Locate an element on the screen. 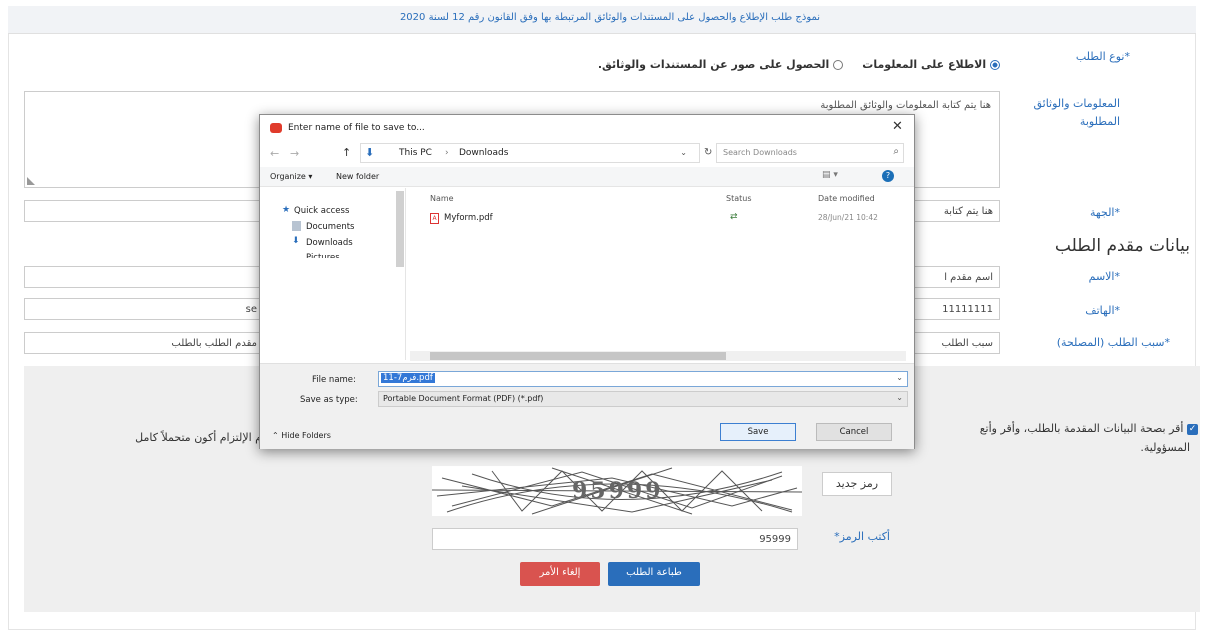 The width and height of the screenshot is (1210, 638). file-name: Myform.pdf is located at coordinates (468, 218).